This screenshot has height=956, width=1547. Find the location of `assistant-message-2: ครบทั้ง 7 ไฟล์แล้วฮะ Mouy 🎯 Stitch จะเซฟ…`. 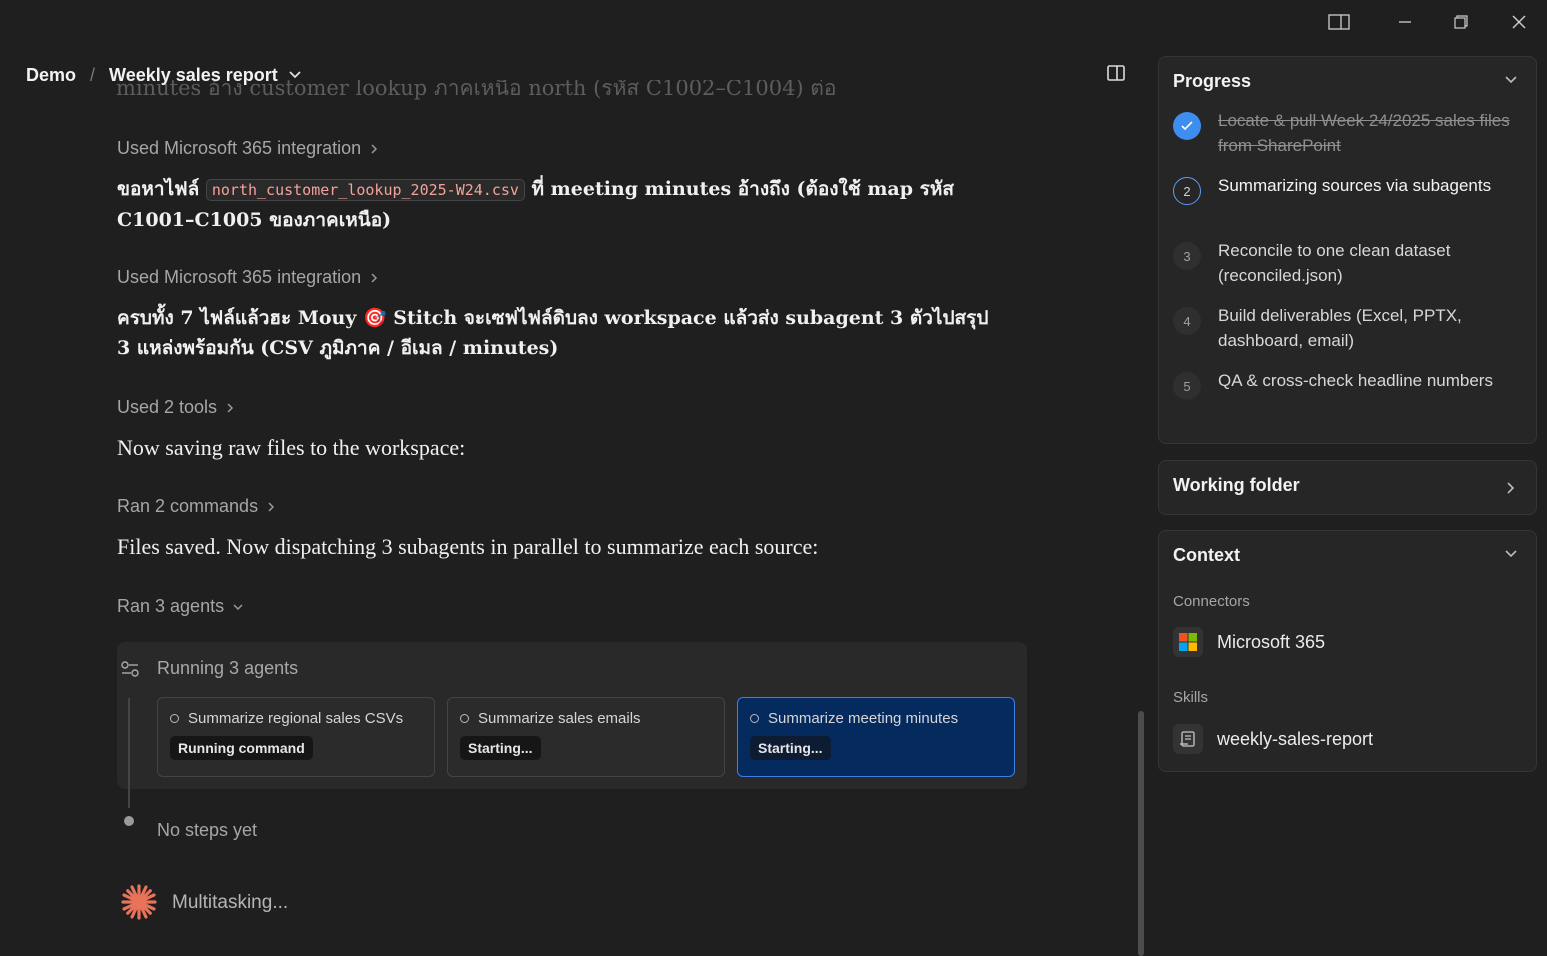

assistant-message-2: ครบทั้ง 7 ไฟล์แล้วฮะ Mouy 🎯 Stitch จะเซฟ… is located at coordinates (553, 333).